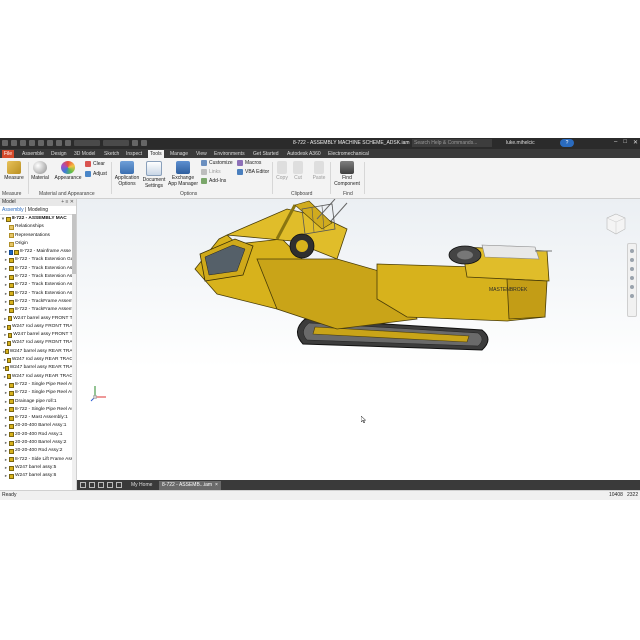  What do you see at coordinates (38, 443) in the screenshot?
I see `tree-item: ▸ 20-20-400 Barrel Assy:2` at bounding box center [38, 443].